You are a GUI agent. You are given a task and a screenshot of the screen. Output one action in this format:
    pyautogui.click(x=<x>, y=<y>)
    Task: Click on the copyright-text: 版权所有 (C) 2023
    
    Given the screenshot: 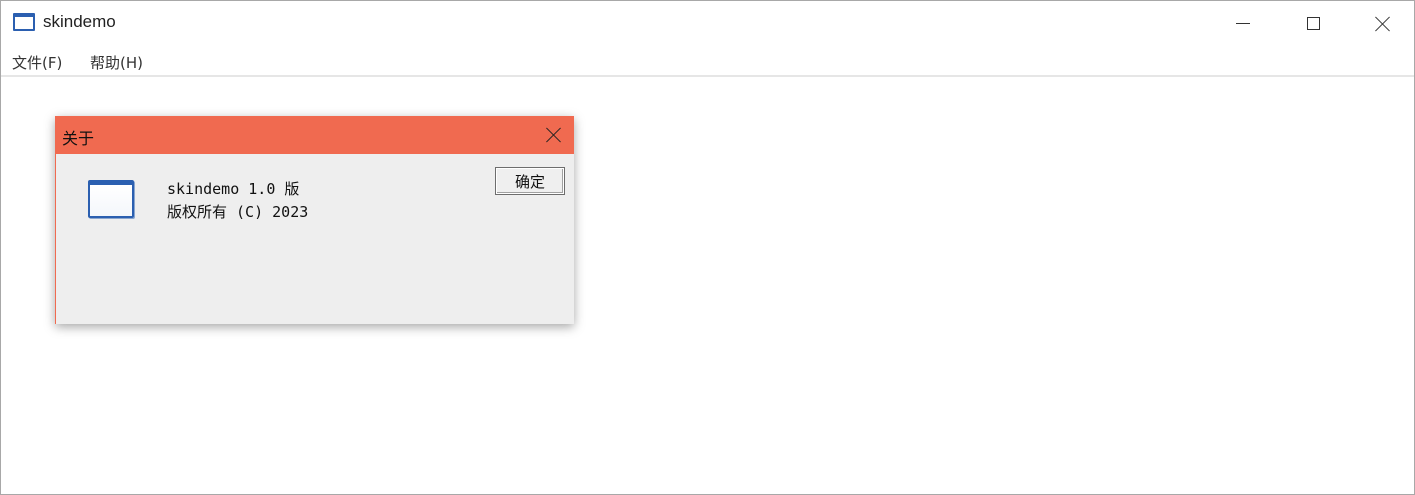 What is the action you would take?
    pyautogui.click(x=238, y=212)
    